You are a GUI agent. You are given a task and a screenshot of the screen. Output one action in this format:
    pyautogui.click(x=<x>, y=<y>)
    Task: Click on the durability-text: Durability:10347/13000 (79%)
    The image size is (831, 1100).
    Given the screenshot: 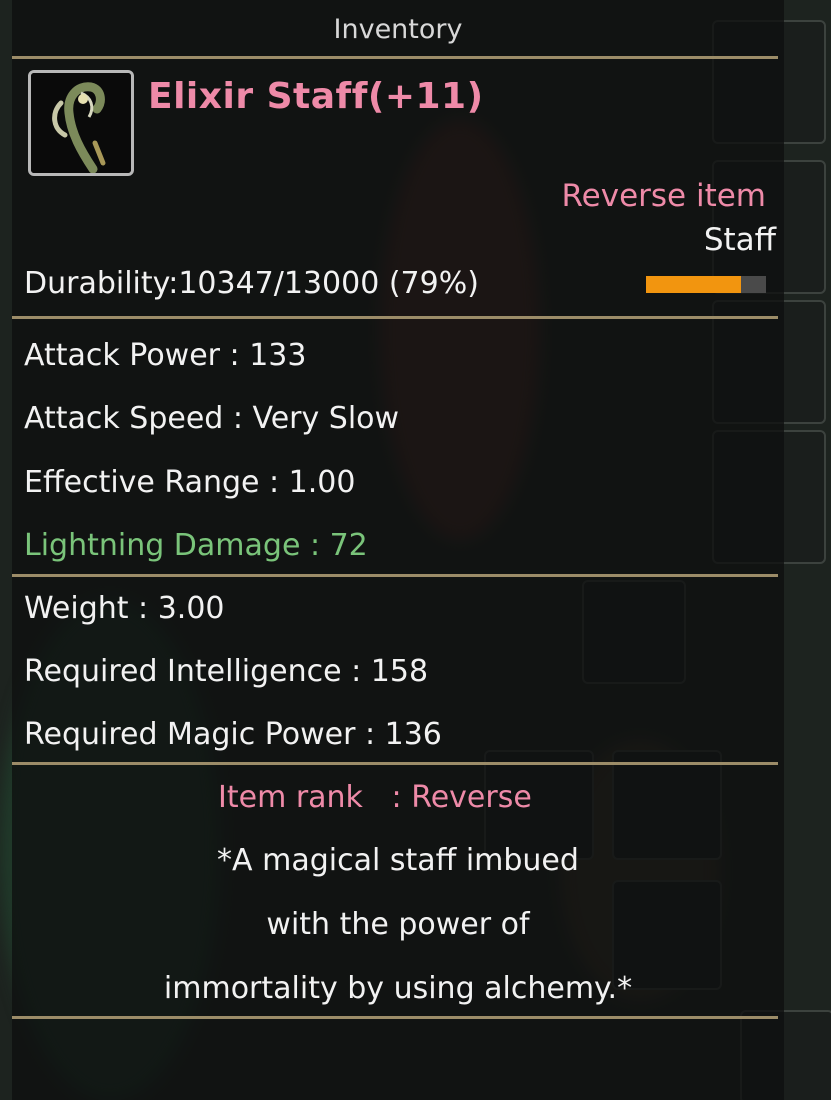 What is the action you would take?
    pyautogui.click(x=251, y=283)
    